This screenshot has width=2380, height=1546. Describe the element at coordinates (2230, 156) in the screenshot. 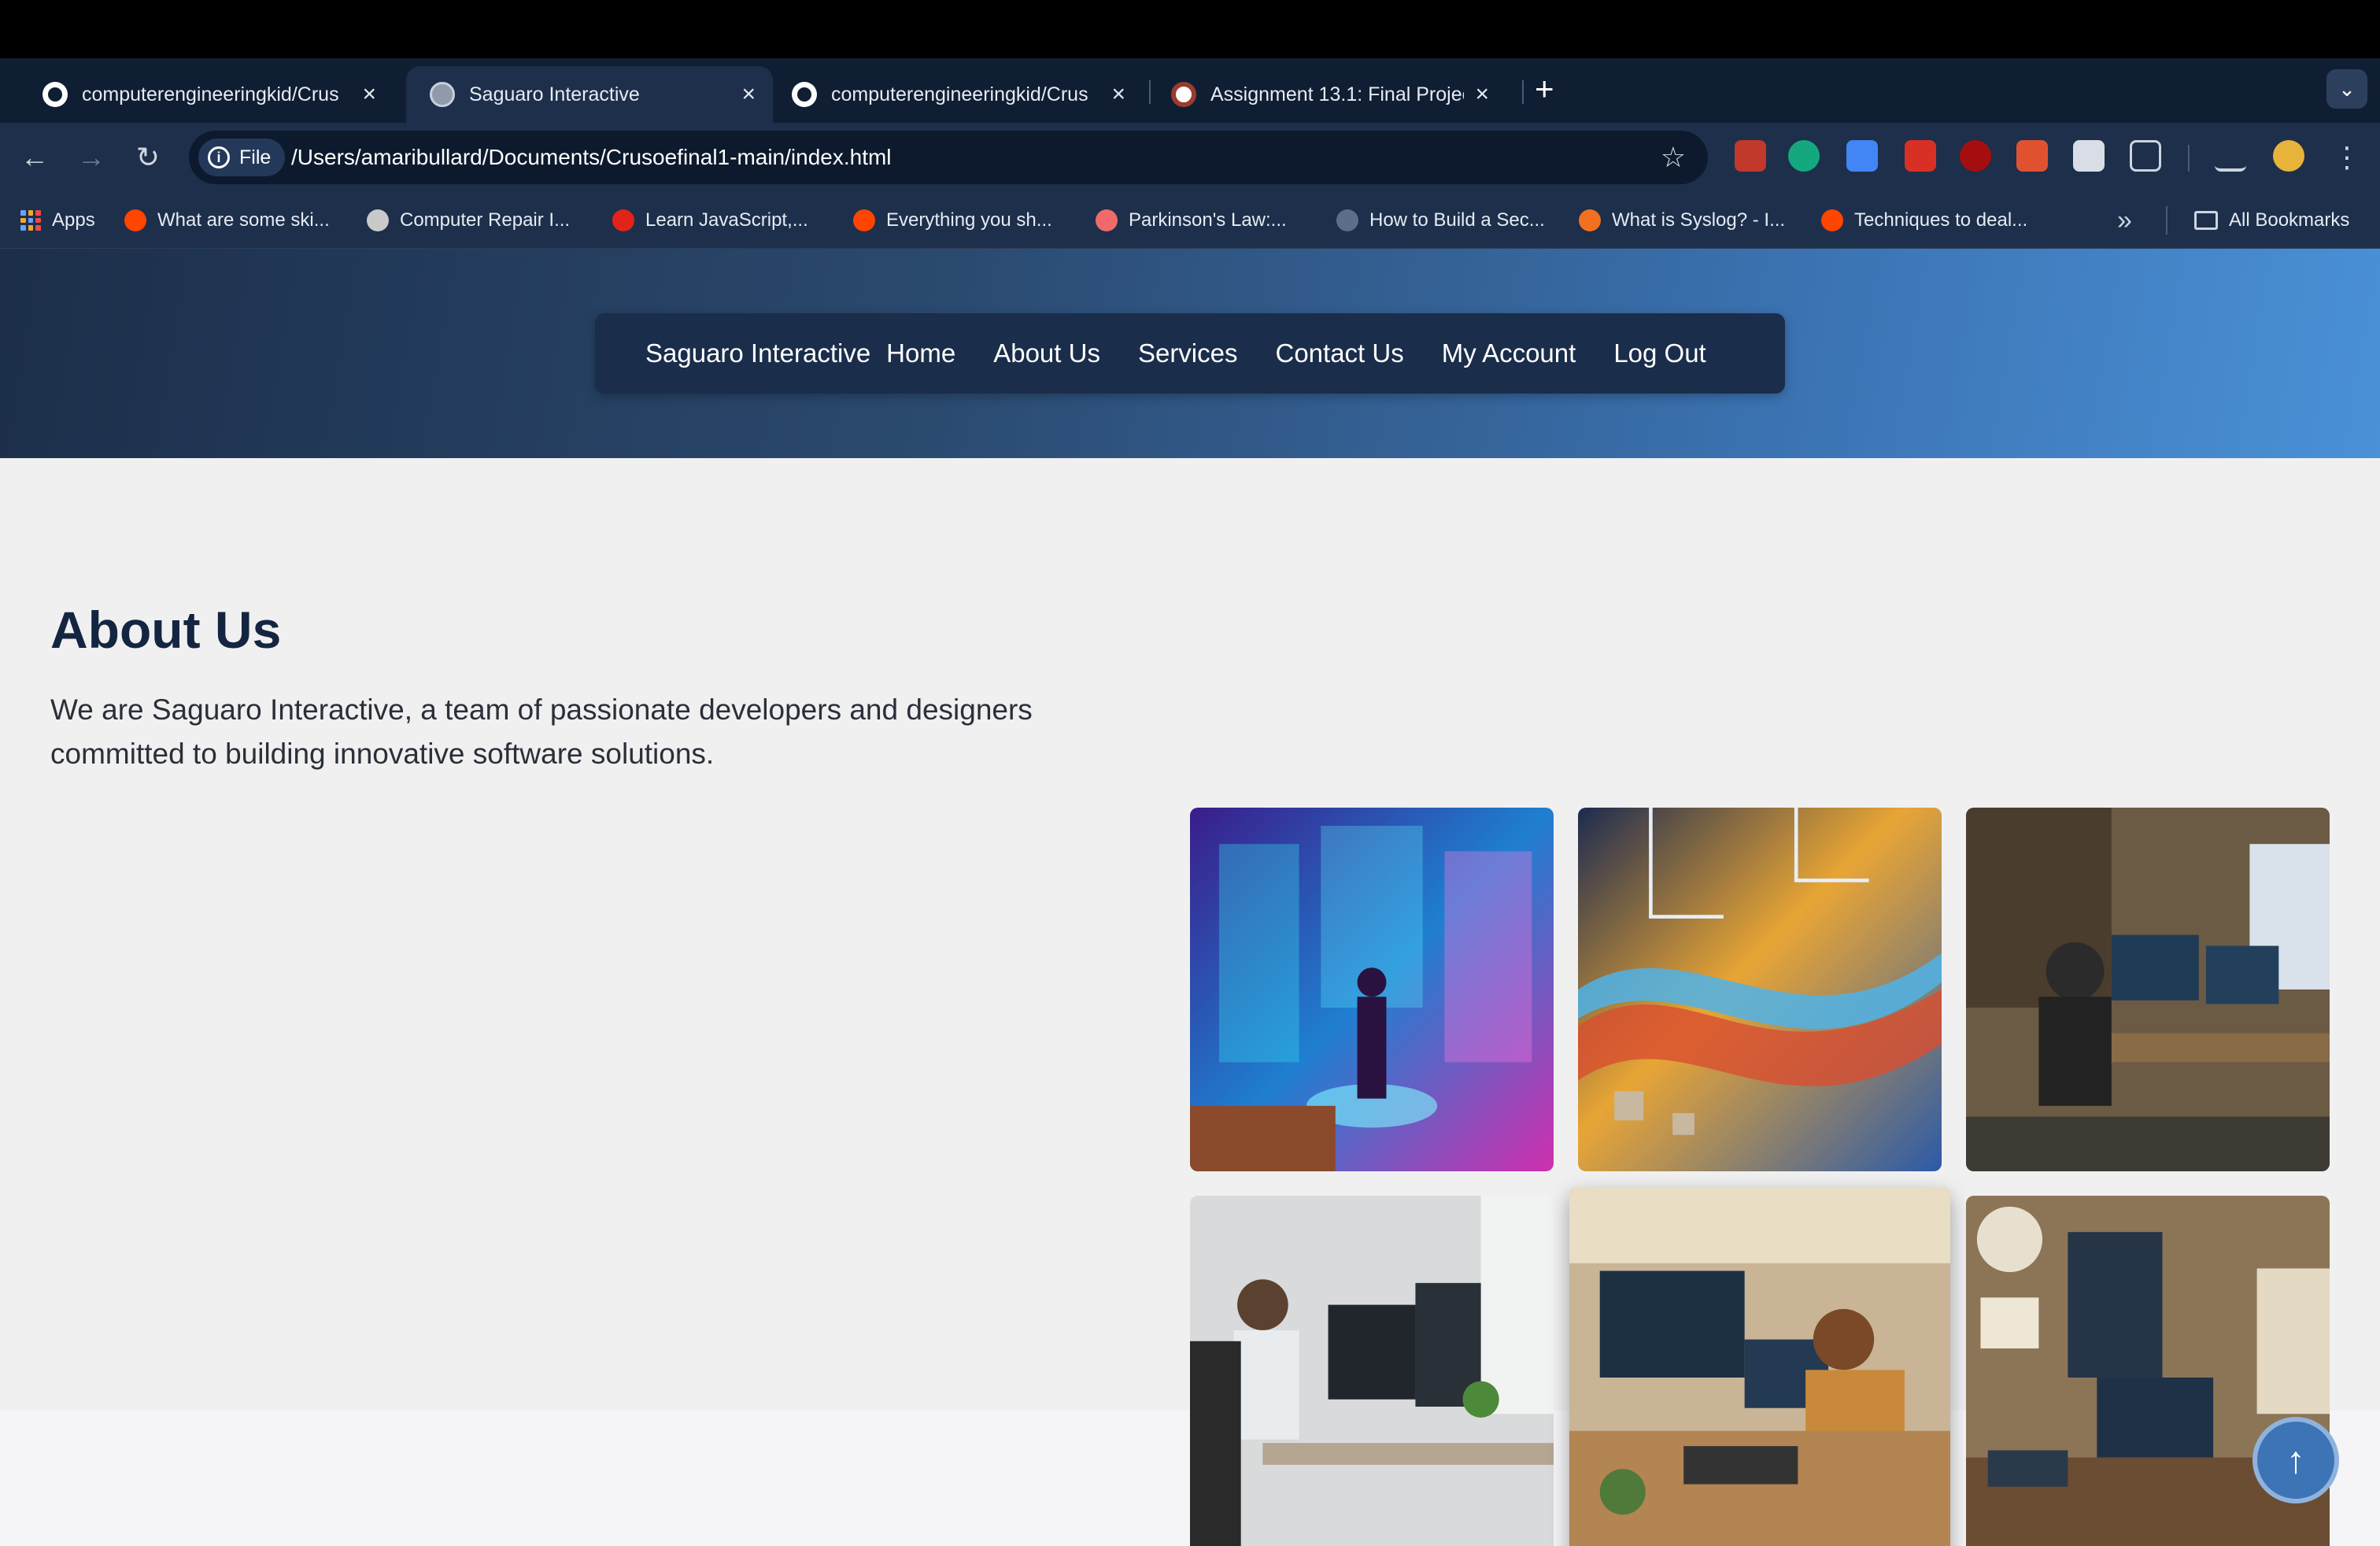

I see `download-icon` at that location.